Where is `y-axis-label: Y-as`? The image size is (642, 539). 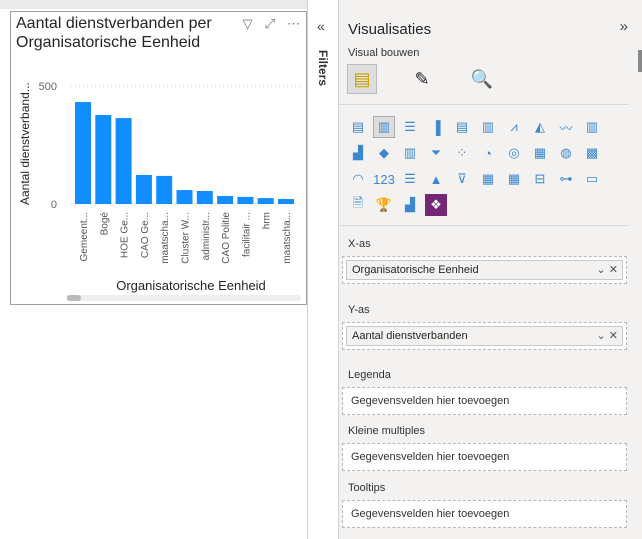 y-axis-label: Y-as is located at coordinates (359, 310).